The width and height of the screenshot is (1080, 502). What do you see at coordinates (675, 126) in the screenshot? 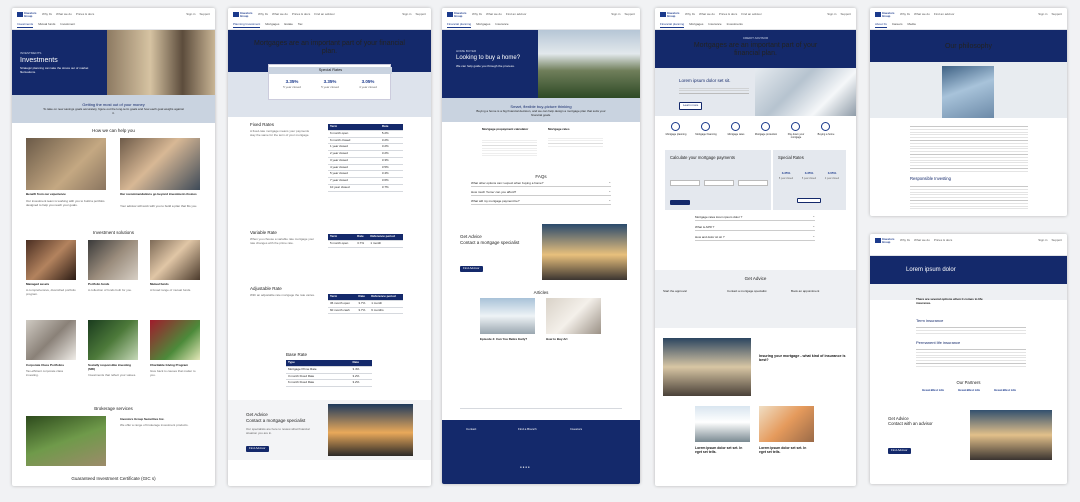
I see `planning-icon` at bounding box center [675, 126].